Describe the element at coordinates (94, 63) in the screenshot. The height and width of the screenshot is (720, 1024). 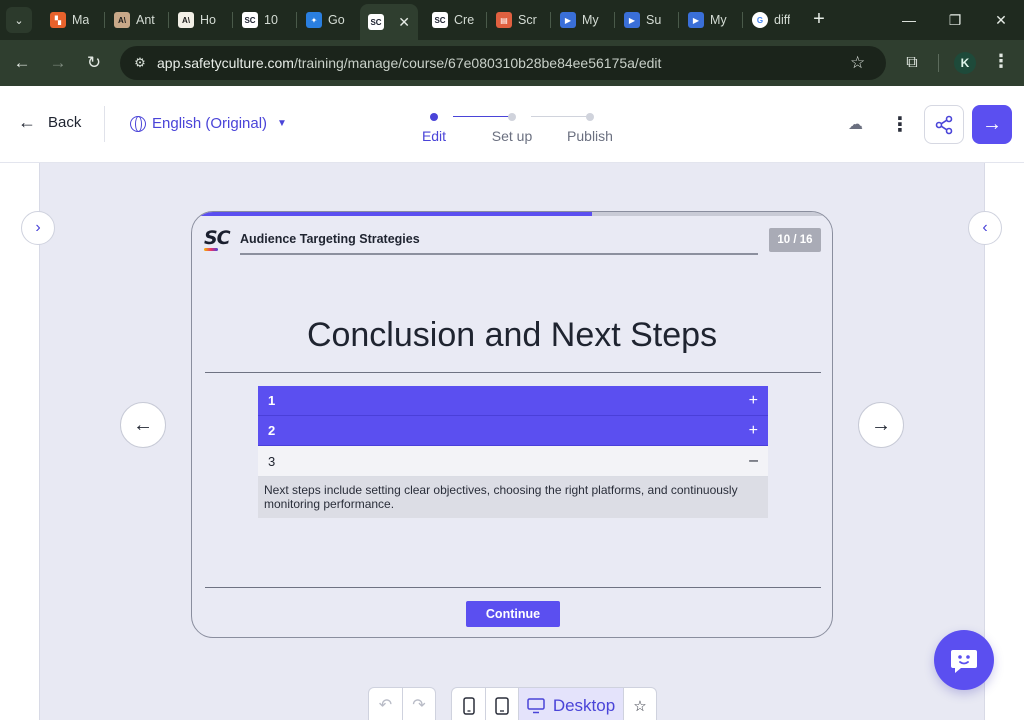
I see `reload-icon: ↻` at that location.